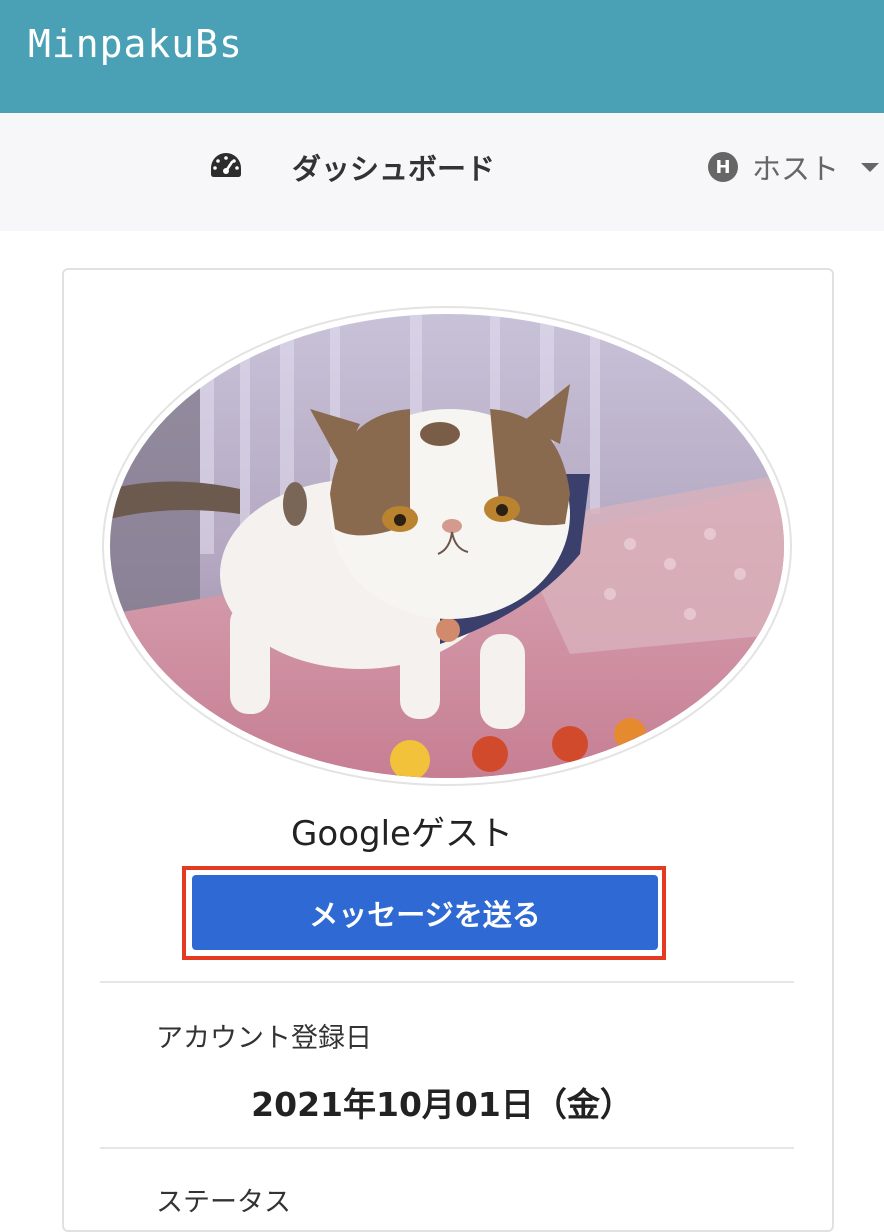 The width and height of the screenshot is (884, 1232). Describe the element at coordinates (135, 44) in the screenshot. I see `brand-logo: MinpakuBs` at that location.